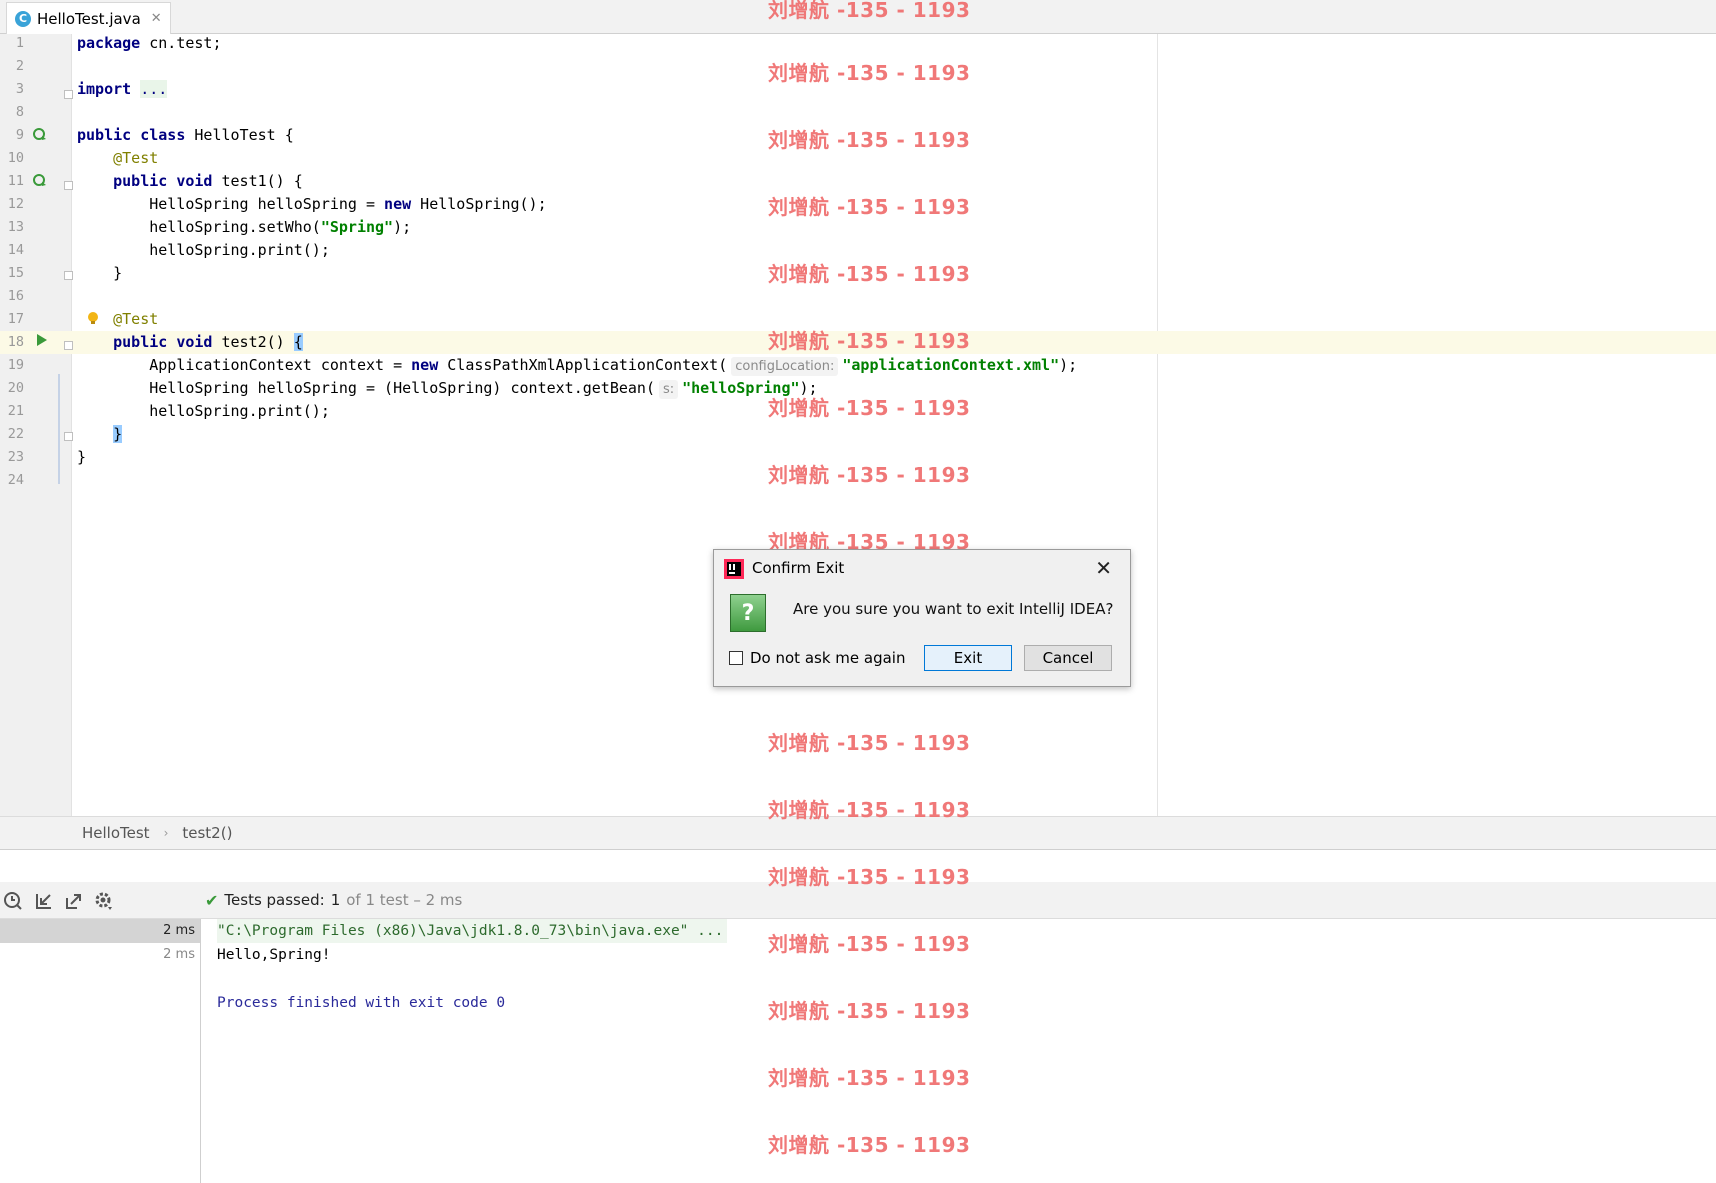  I want to click on code-text: public void test1() {, so click(190, 181).